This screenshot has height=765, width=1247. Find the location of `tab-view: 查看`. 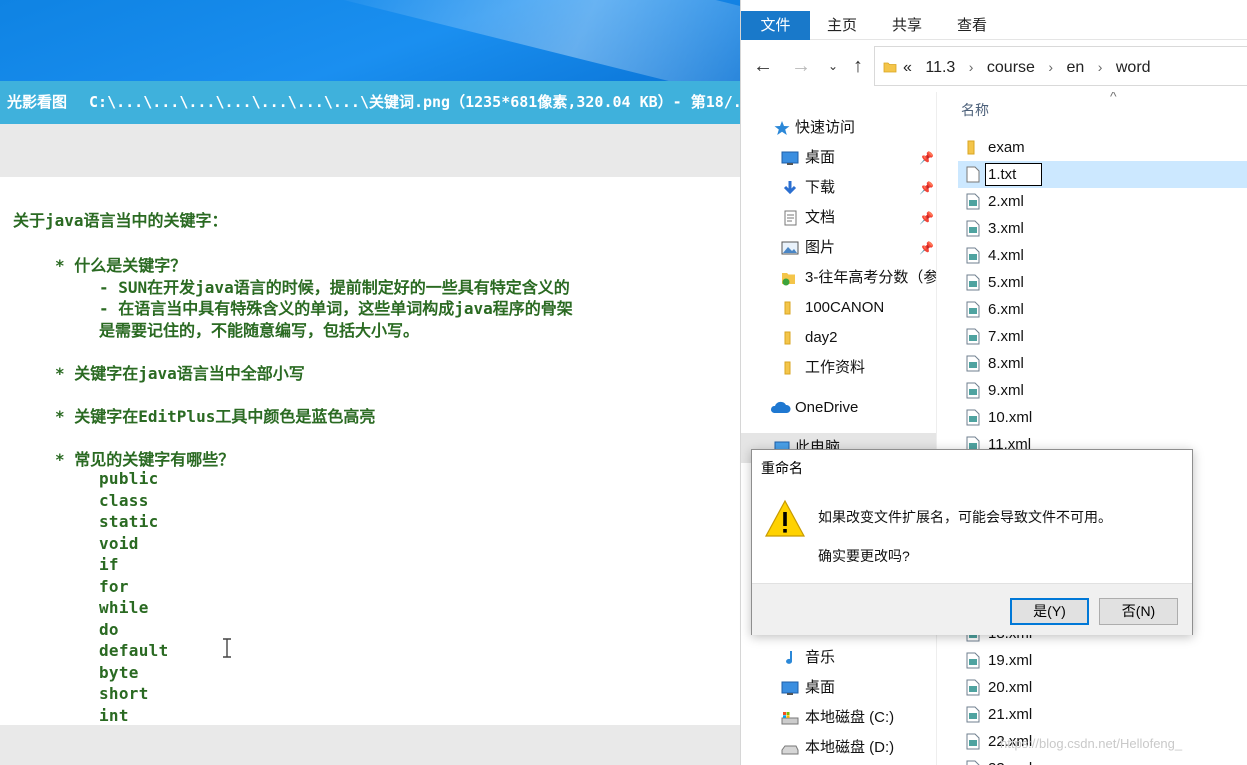

tab-view: 查看 is located at coordinates (972, 25).